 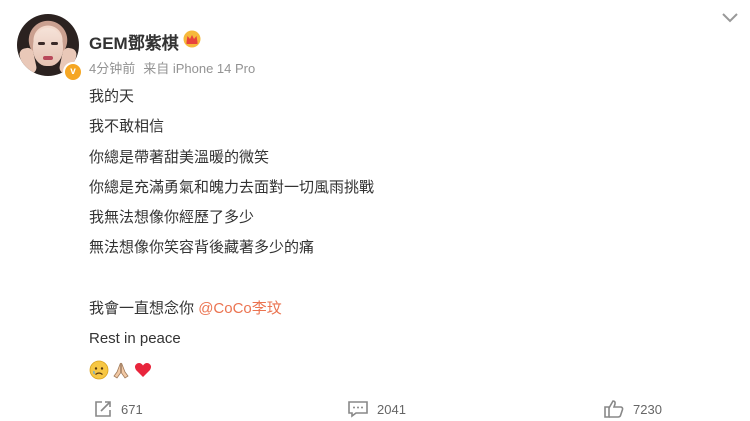 I want to click on author-name: GEM鄧紫棋, so click(x=134, y=41).